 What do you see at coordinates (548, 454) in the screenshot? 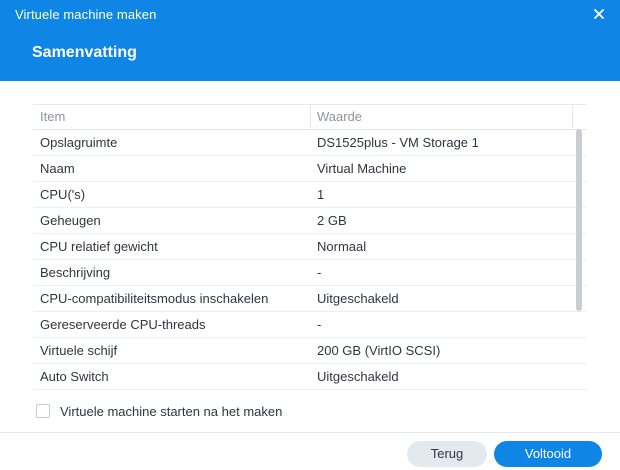
I see `finish-button: Voltooid` at bounding box center [548, 454].